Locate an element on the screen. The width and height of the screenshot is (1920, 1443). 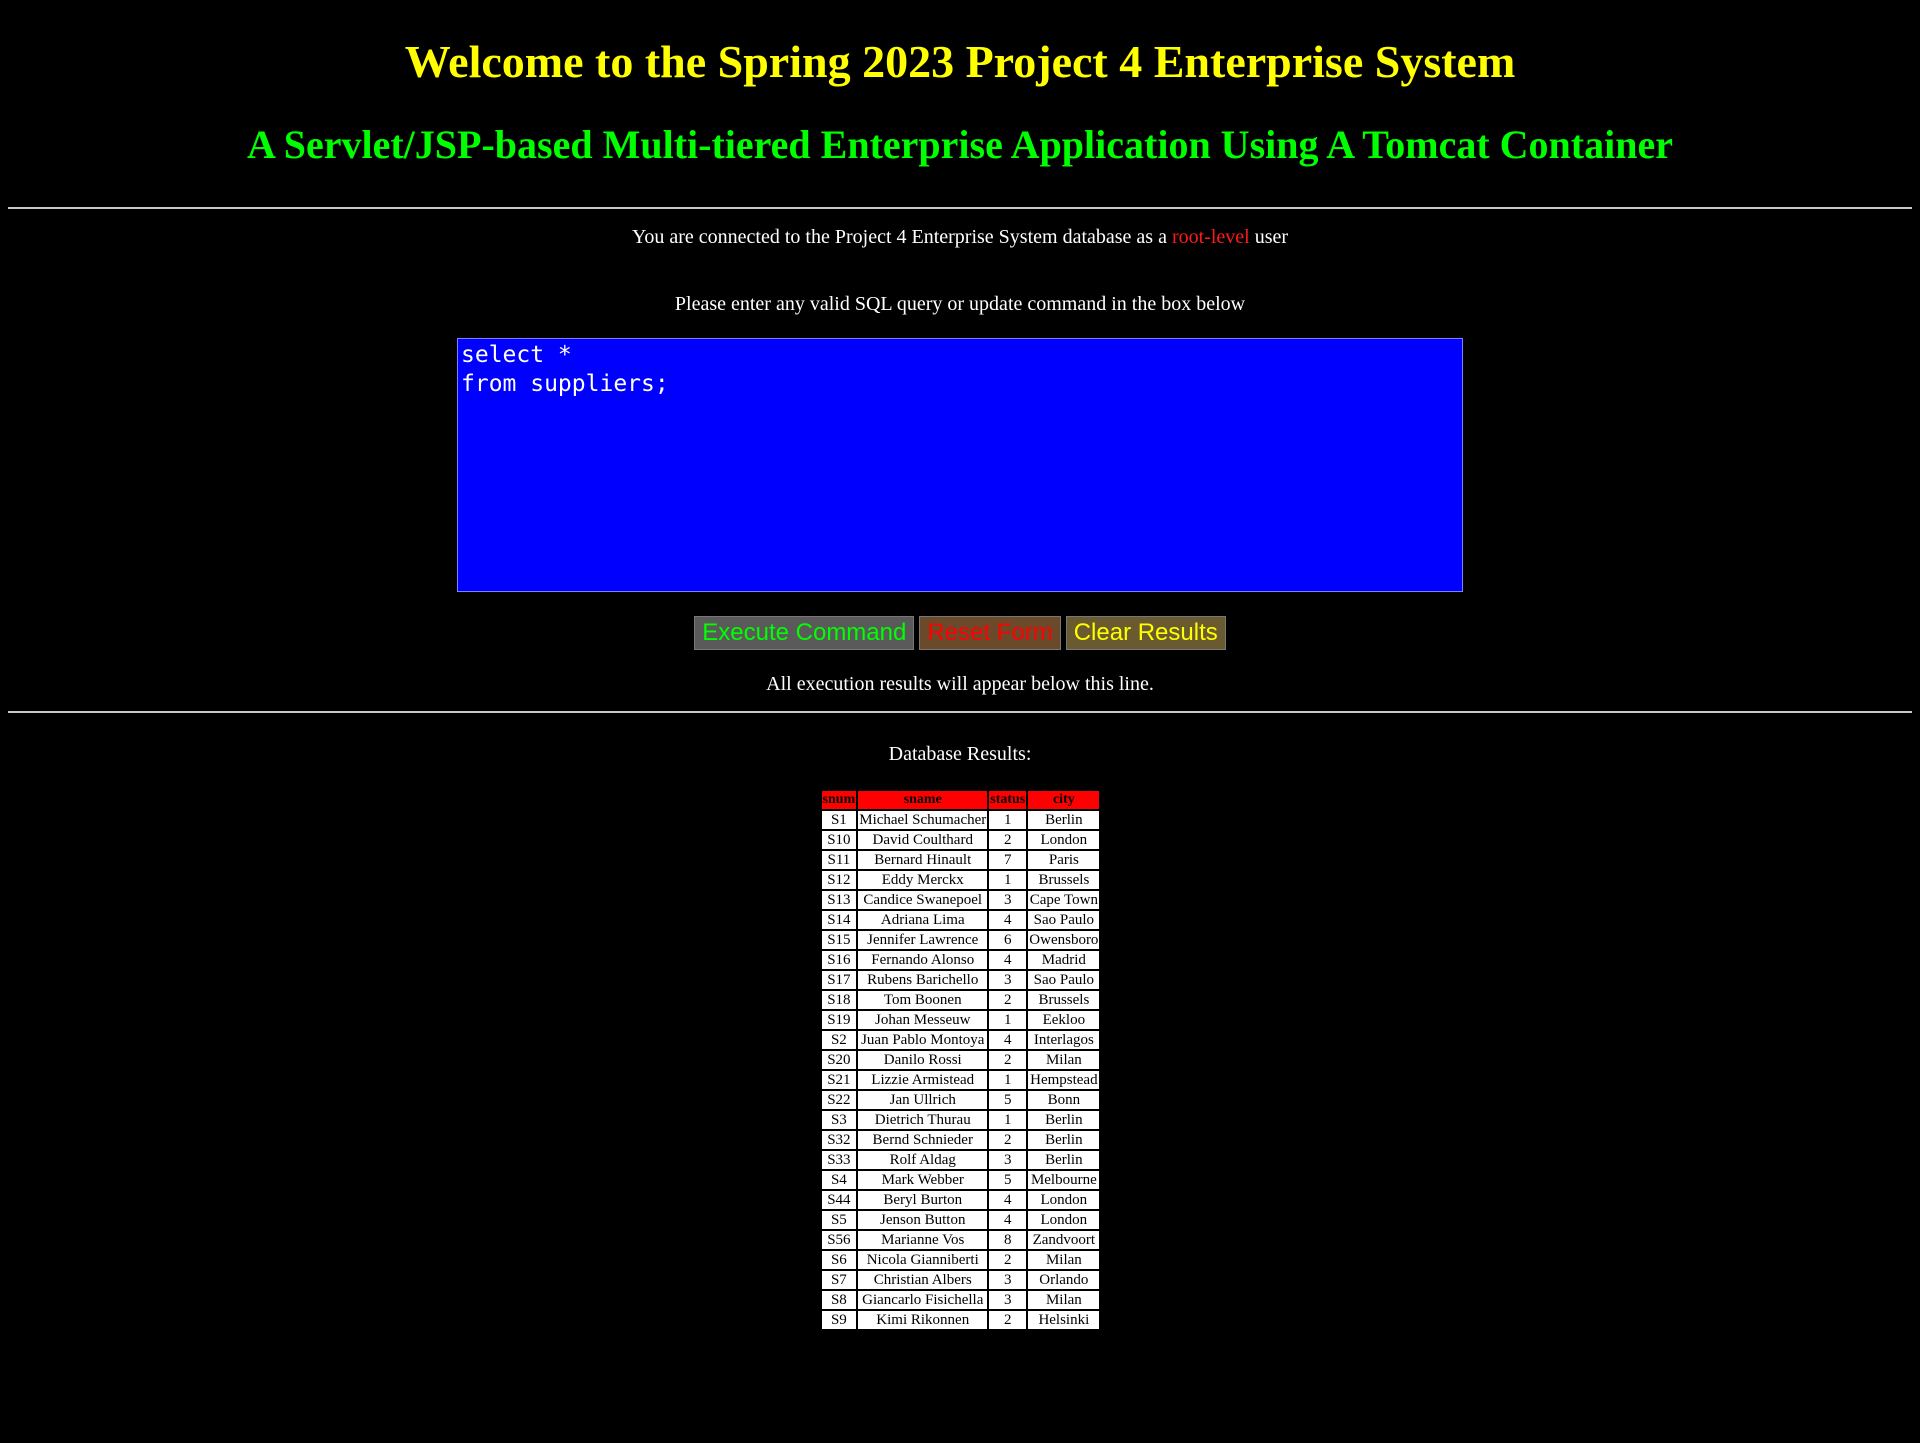
table-cell-snum: S7 is located at coordinates (839, 1280).